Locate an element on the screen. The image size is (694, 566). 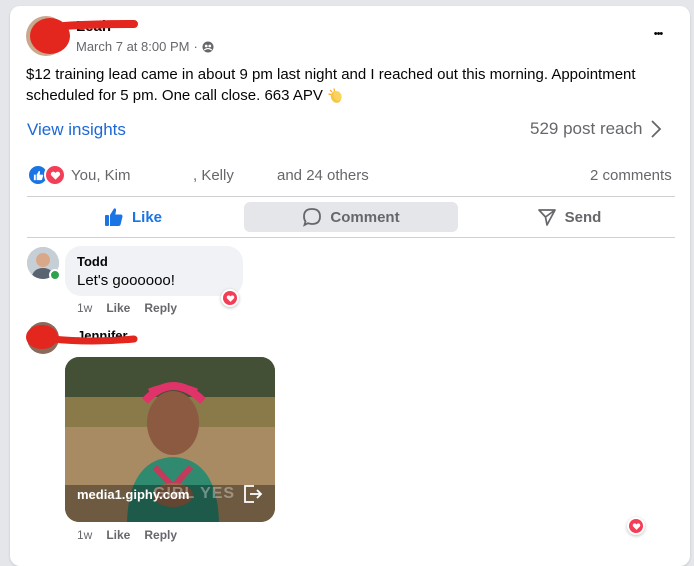
online-status-dot is located at coordinates (55, 275).